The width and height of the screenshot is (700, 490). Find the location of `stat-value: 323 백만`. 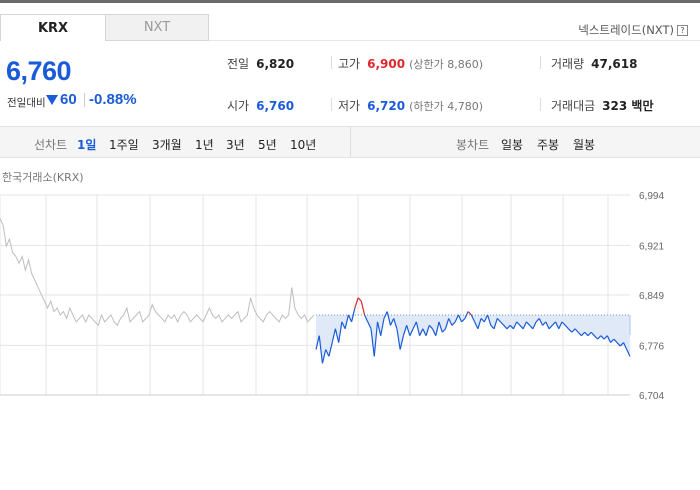

stat-value: 323 백만 is located at coordinates (628, 106).